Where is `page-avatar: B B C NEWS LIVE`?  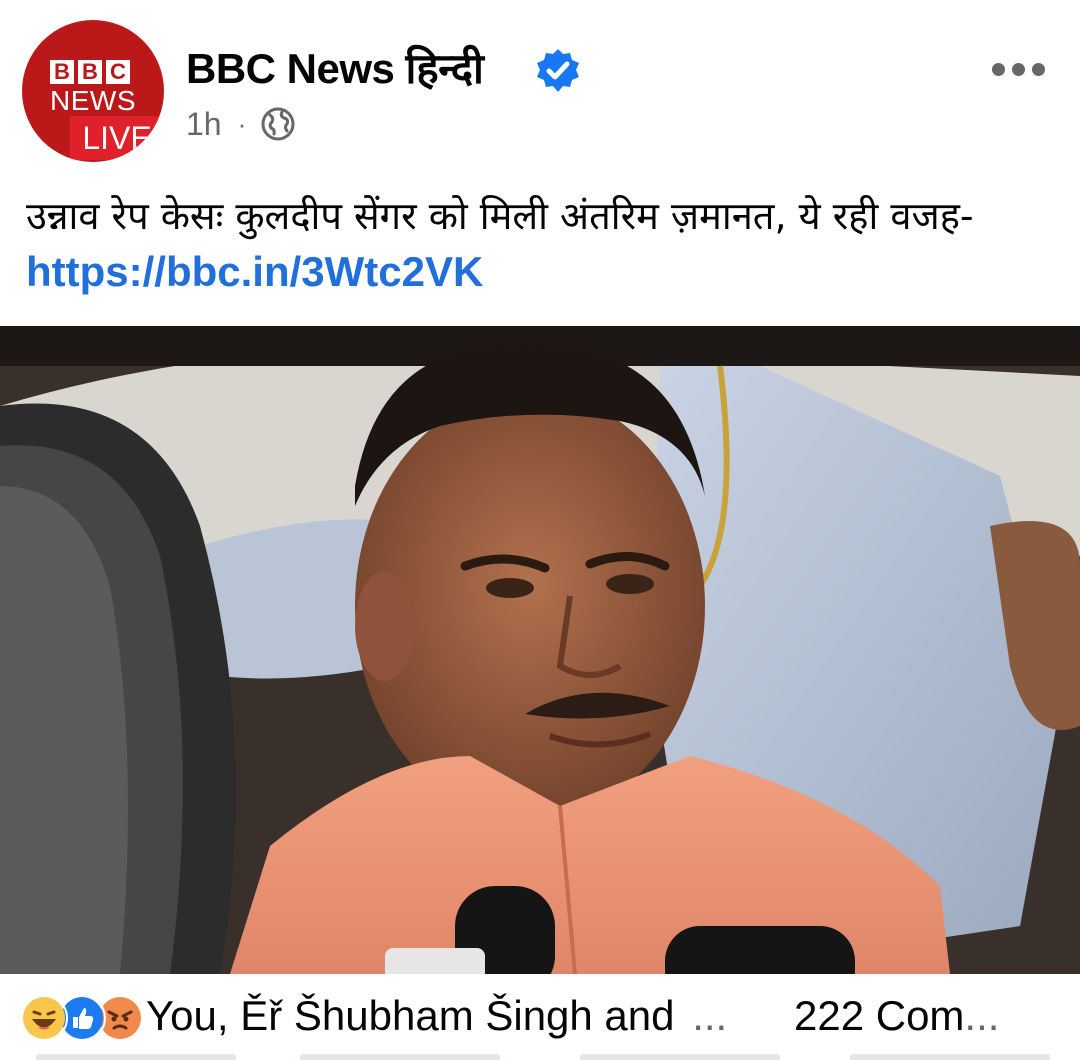 page-avatar: B B C NEWS LIVE is located at coordinates (93, 91).